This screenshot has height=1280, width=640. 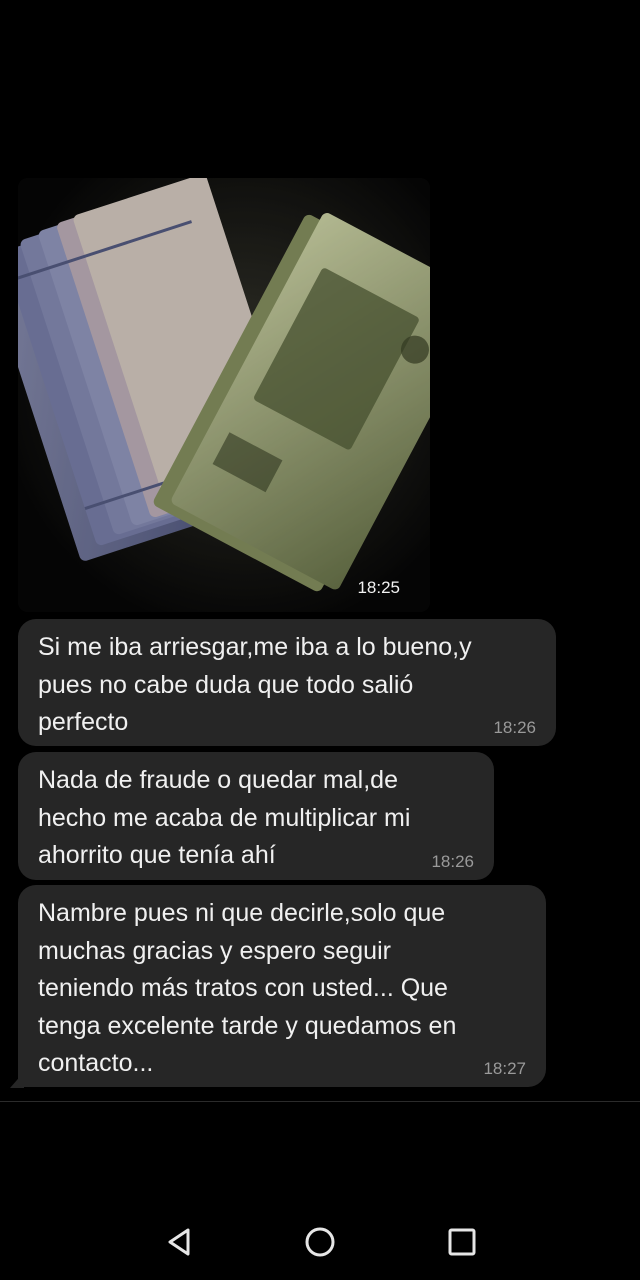 I want to click on triangle-back-icon, so click(x=179, y=1242).